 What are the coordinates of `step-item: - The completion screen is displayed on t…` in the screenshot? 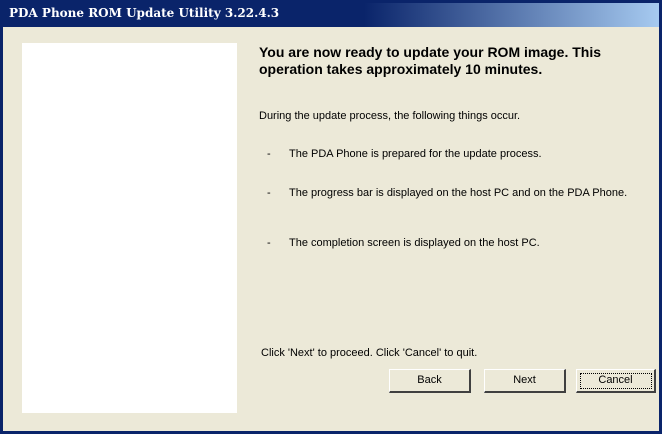 It's located at (403, 243).